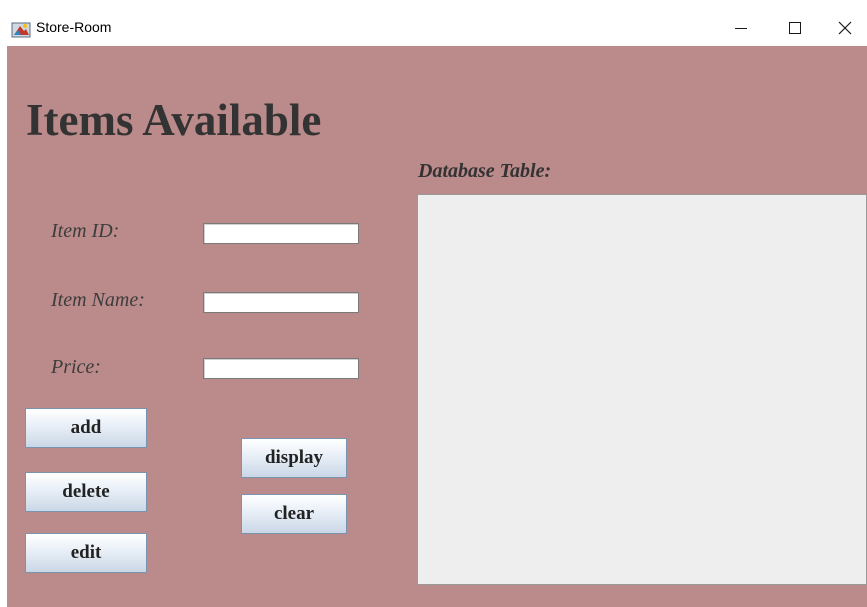 The width and height of the screenshot is (867, 607). I want to click on maximize-icon, so click(795, 28).